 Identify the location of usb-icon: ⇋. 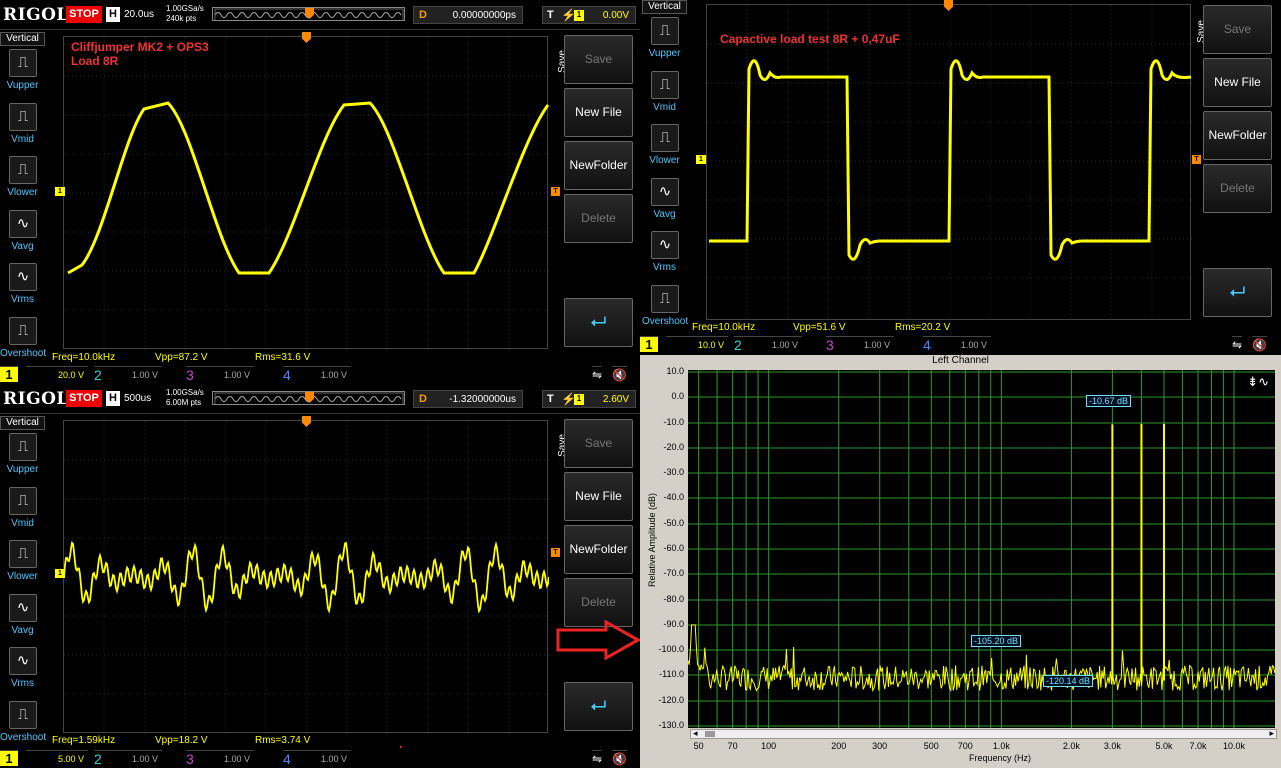
(597, 758).